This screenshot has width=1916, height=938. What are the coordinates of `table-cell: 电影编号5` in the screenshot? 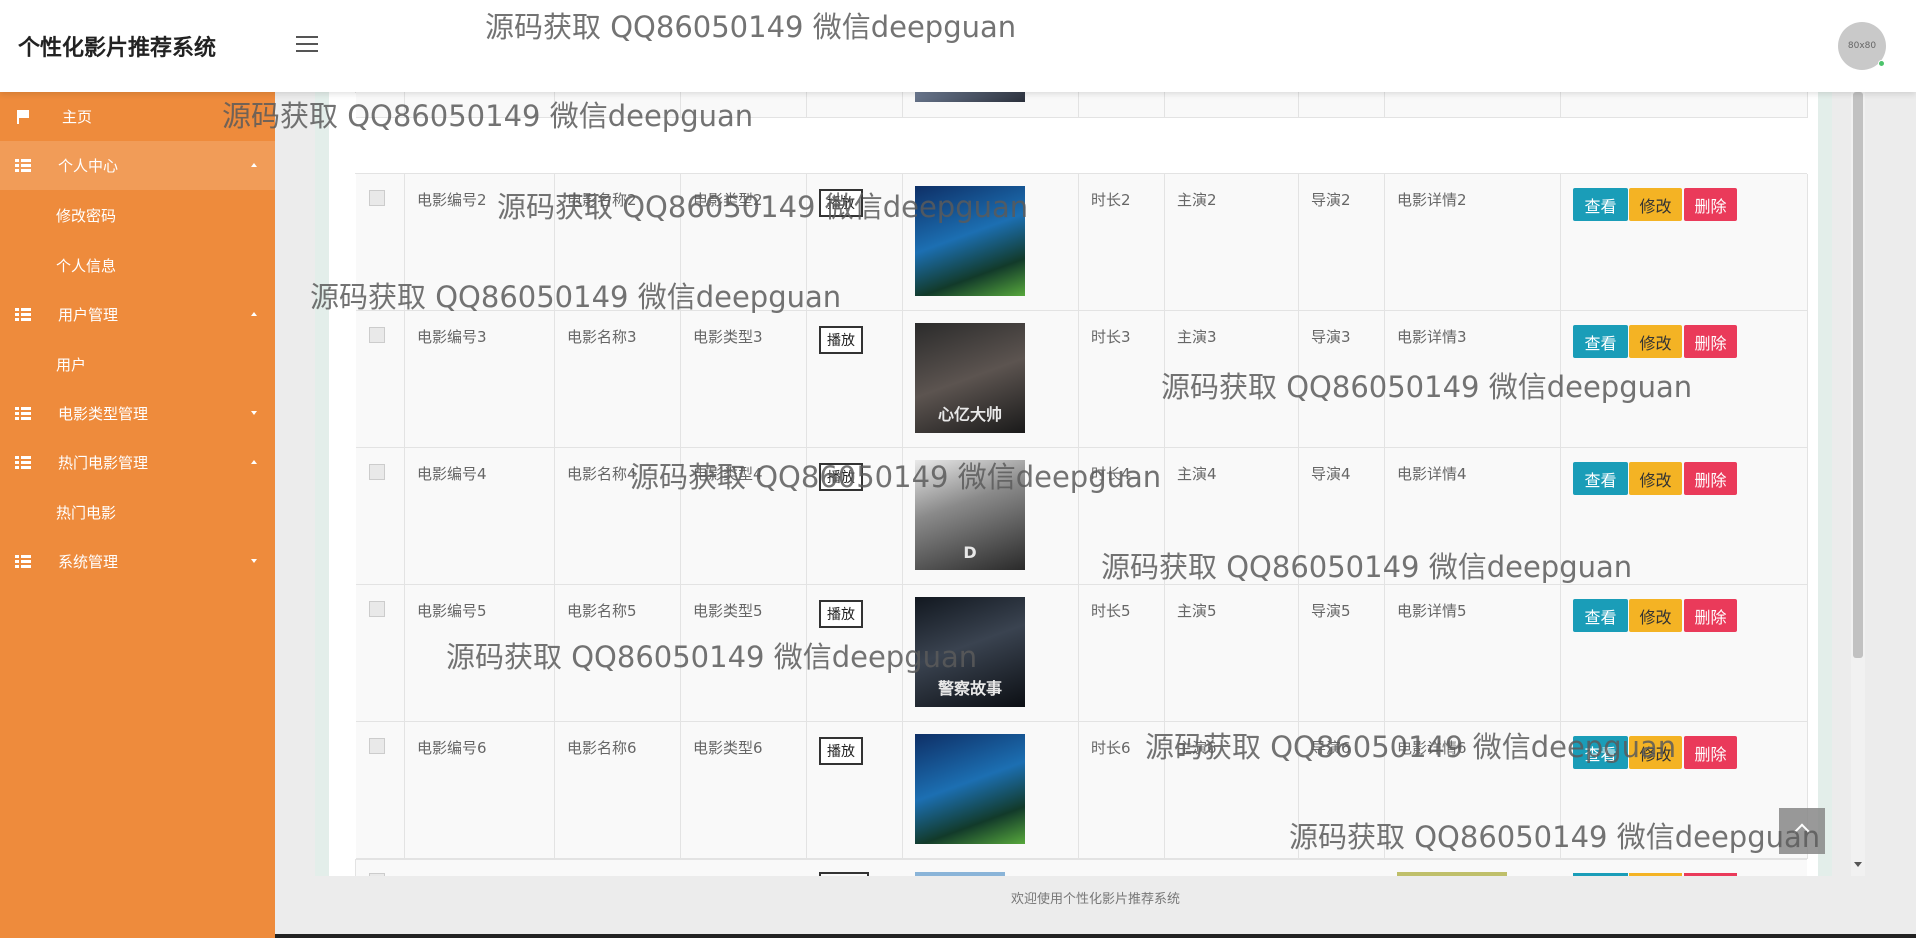 It's located at (480, 653).